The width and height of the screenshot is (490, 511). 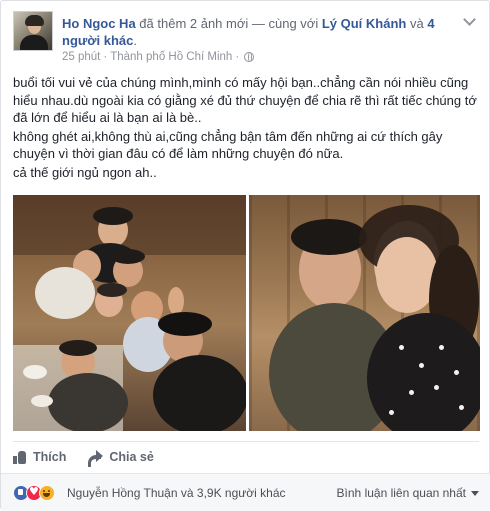 I want to click on avatar-hair-shape, so click(x=34, y=20).